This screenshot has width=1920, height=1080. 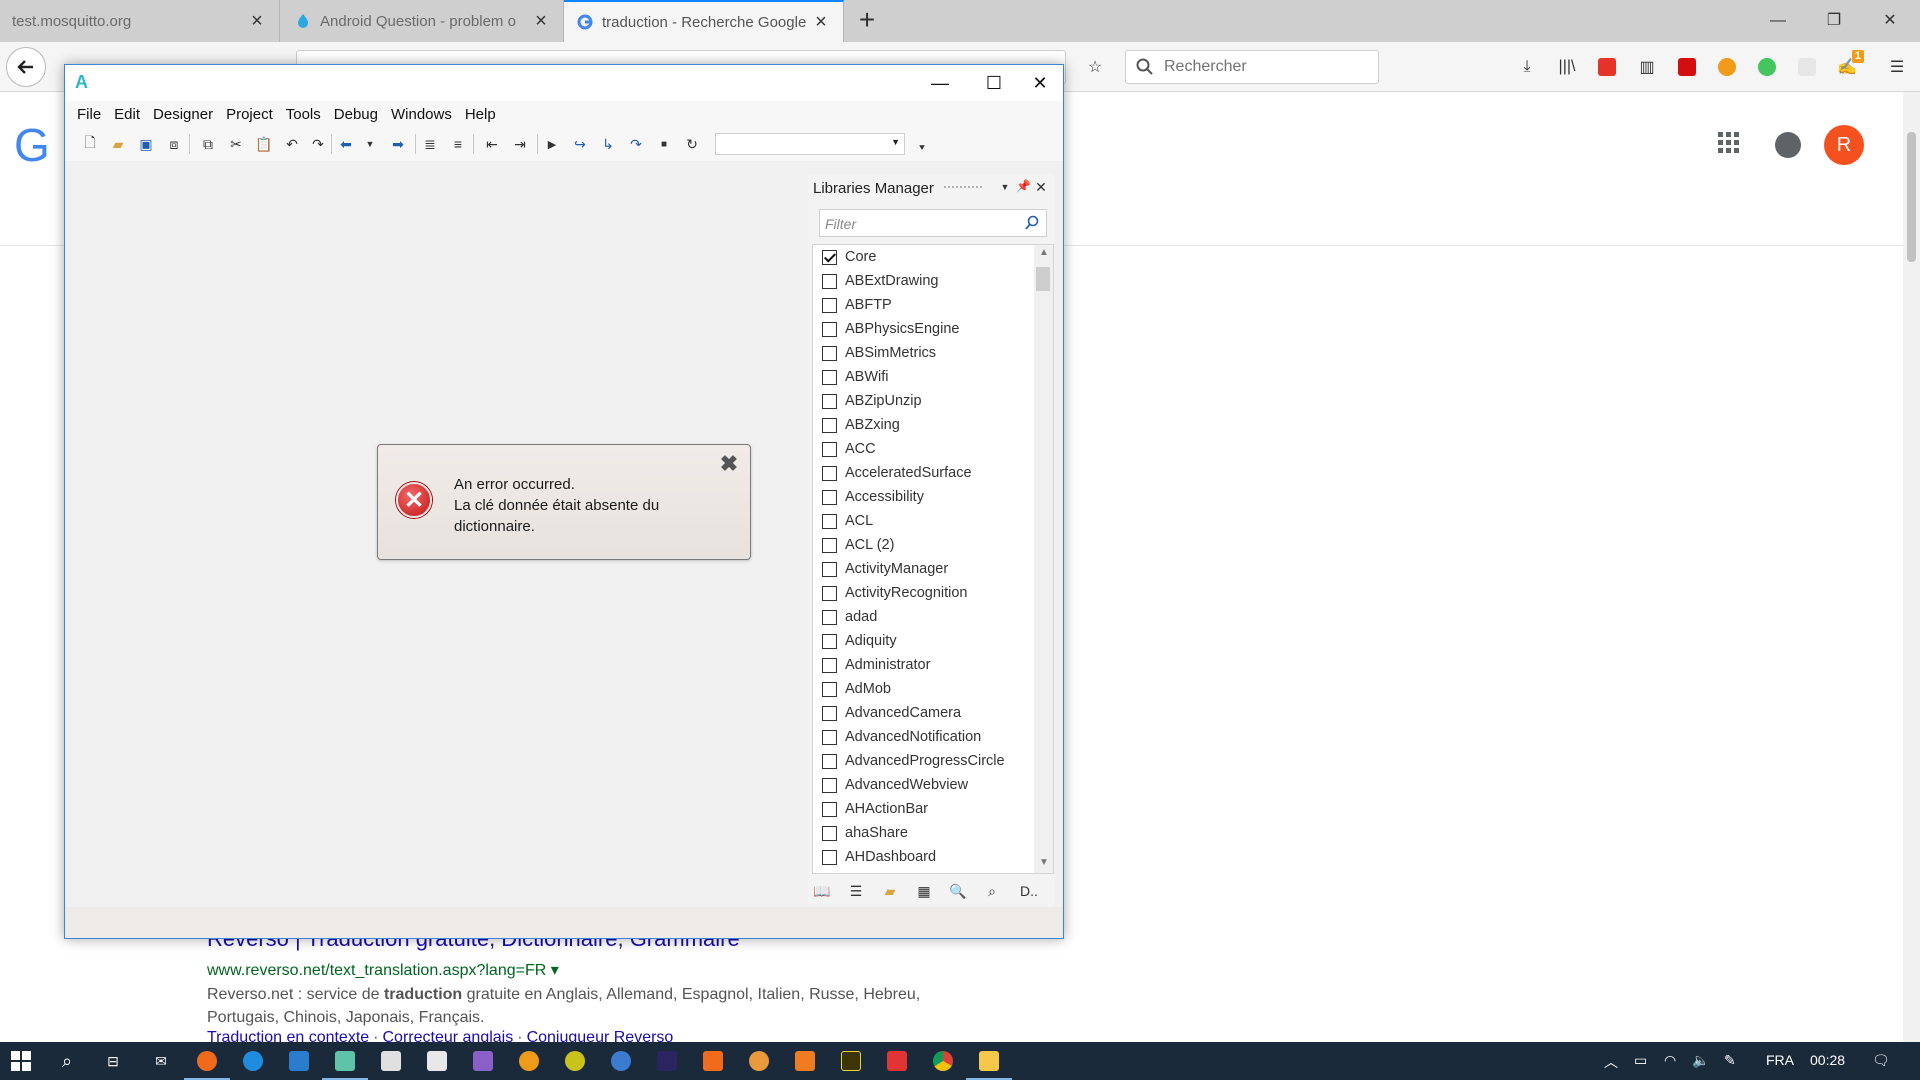 I want to click on library-item: AdvancedCamera, so click(x=933, y=713).